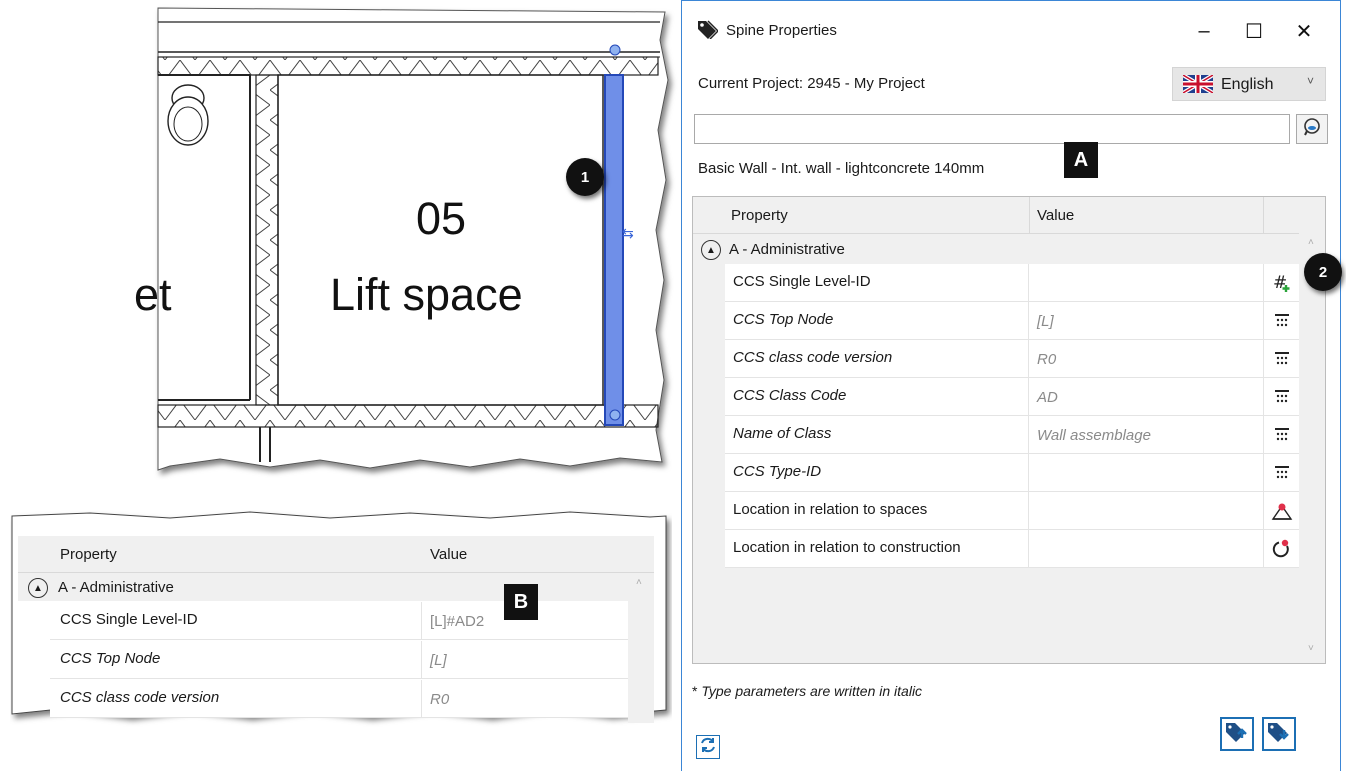 The width and height of the screenshot is (1346, 771). Describe the element at coordinates (1009, 215) in the screenshot. I see `grid-header: Property Value` at that location.